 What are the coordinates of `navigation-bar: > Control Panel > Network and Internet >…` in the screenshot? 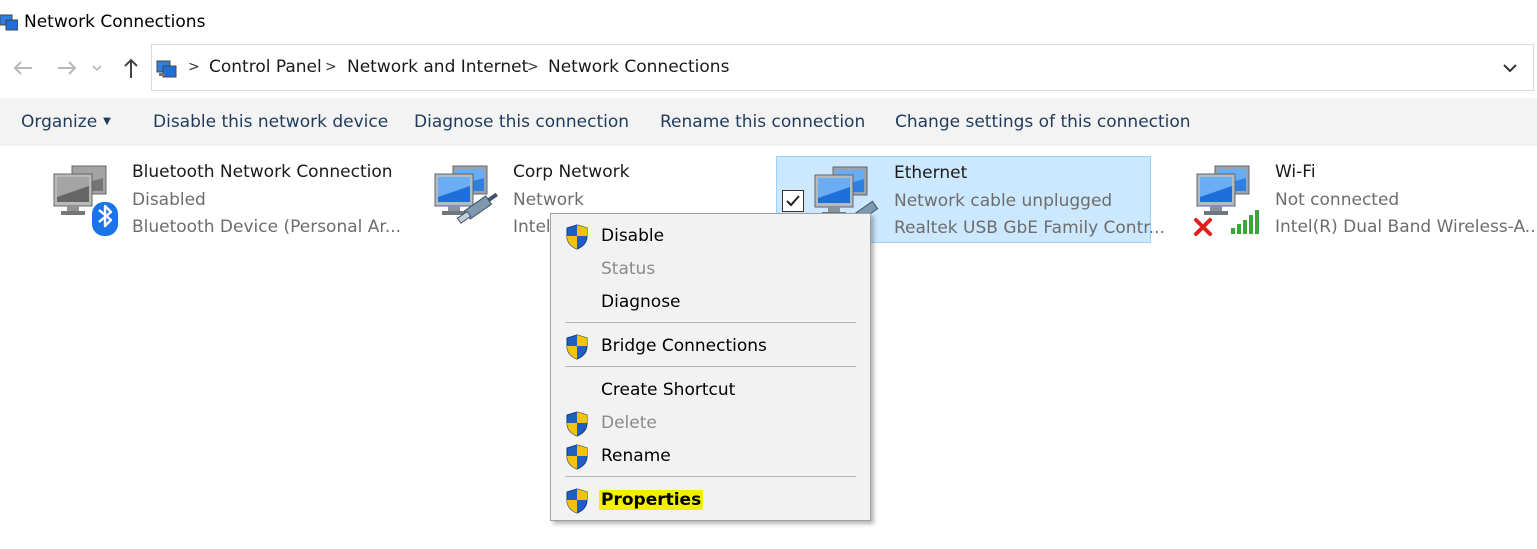 It's located at (768, 68).